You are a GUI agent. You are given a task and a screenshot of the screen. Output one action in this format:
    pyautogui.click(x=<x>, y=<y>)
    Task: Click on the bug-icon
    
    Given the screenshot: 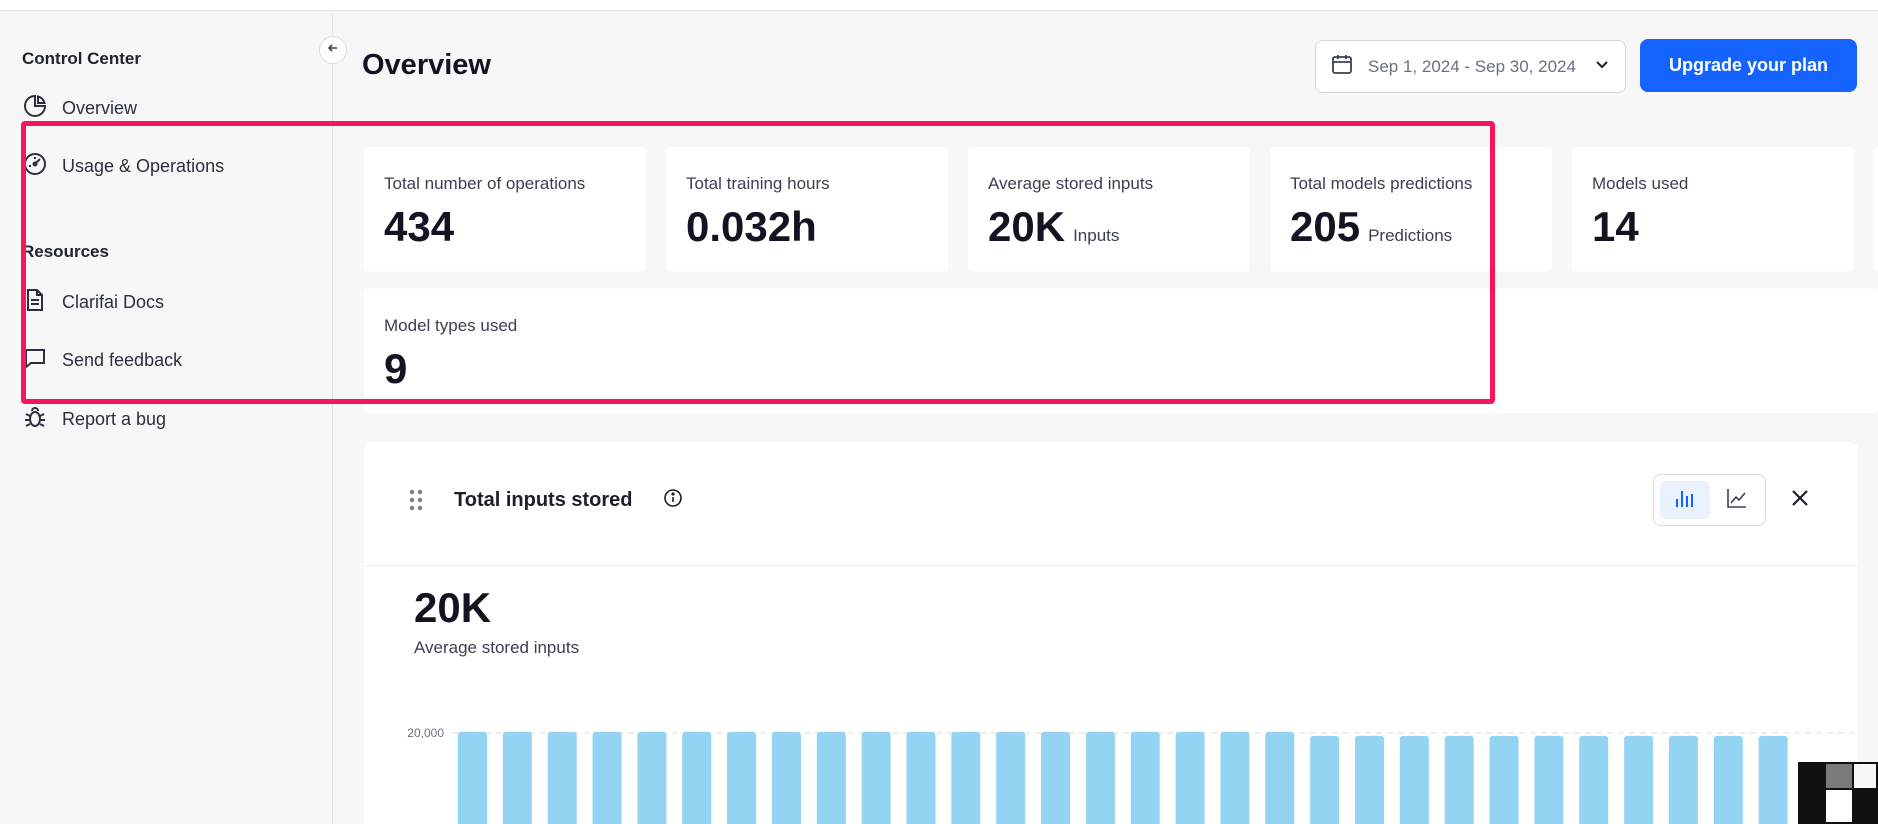 What is the action you would take?
    pyautogui.click(x=35, y=419)
    